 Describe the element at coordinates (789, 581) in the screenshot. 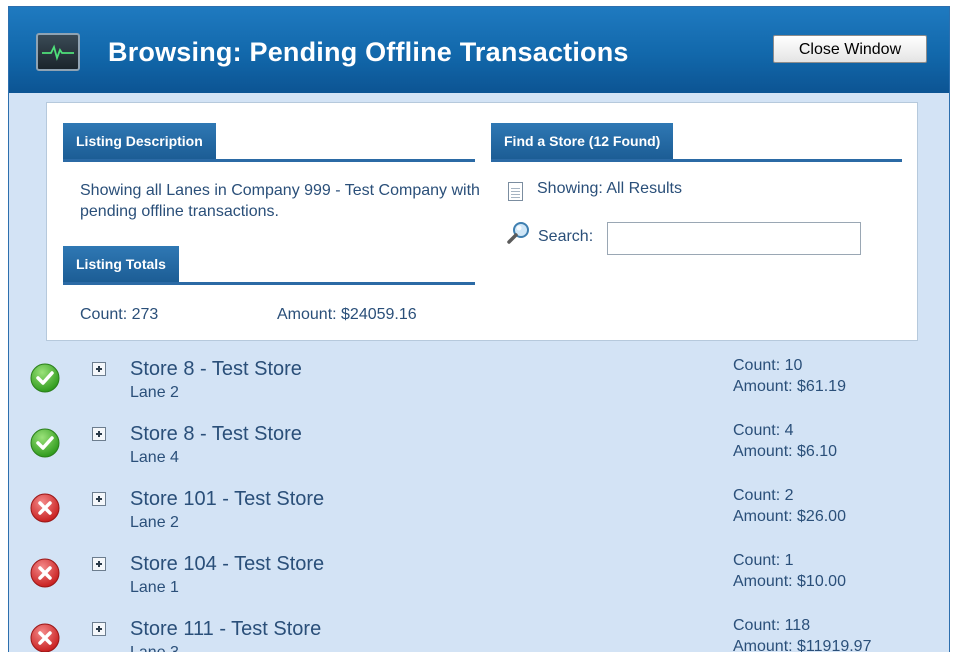

I see `row-amount: Amount: $10.00` at that location.